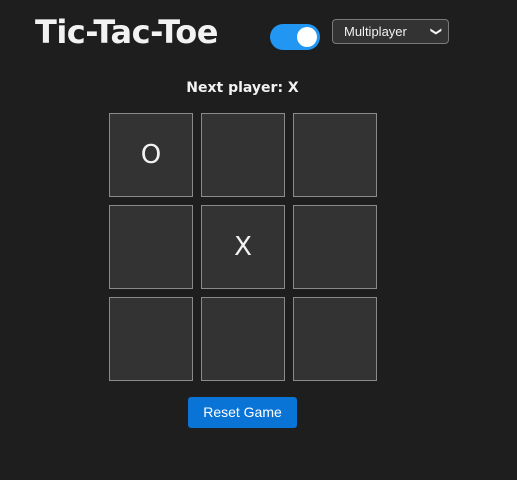 This screenshot has height=480, width=517. I want to click on next-player-status: Next player: X, so click(242, 88).